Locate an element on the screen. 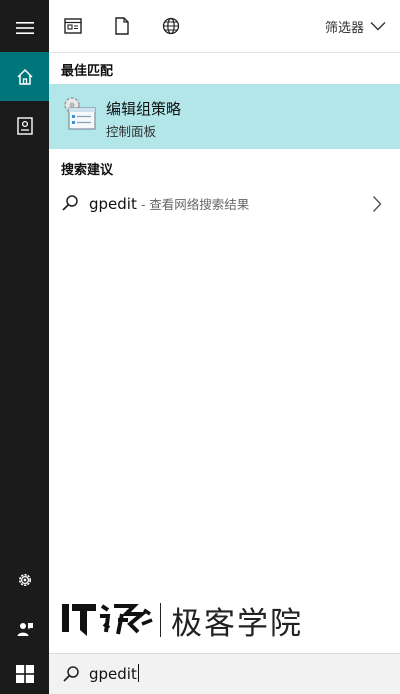 This screenshot has height=694, width=400. app-window-icon is located at coordinates (73, 26).